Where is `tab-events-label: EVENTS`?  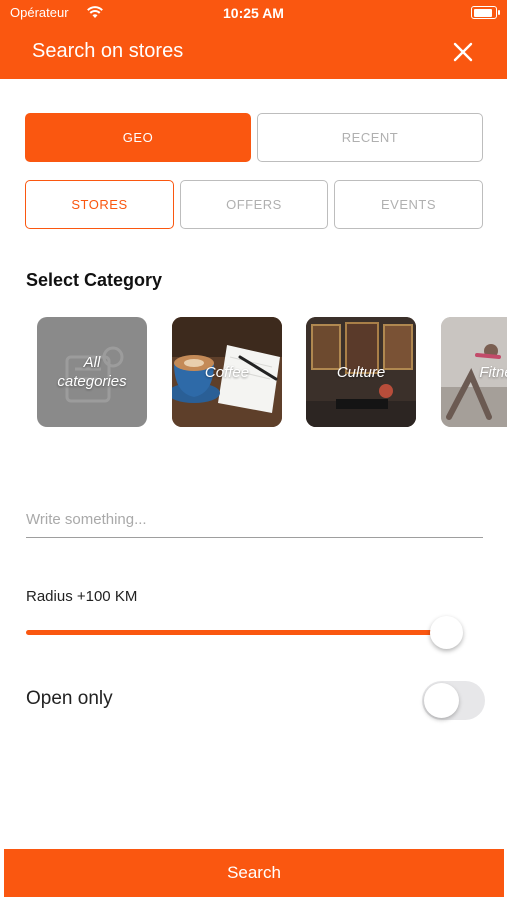
tab-events-label: EVENTS is located at coordinates (408, 204).